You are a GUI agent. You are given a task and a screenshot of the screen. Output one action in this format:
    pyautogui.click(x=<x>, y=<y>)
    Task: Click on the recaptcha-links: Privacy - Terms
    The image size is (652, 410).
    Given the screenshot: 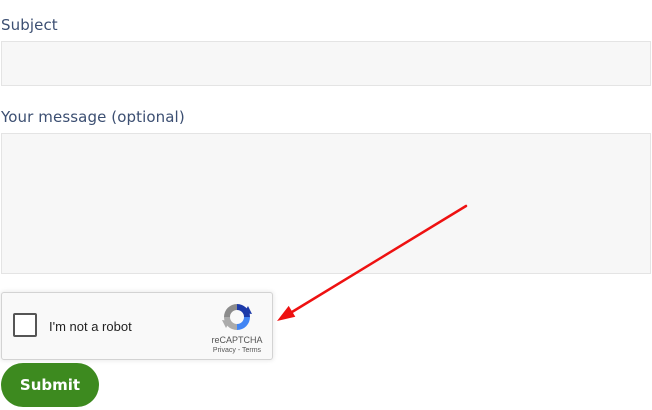 What is the action you would take?
    pyautogui.click(x=237, y=350)
    